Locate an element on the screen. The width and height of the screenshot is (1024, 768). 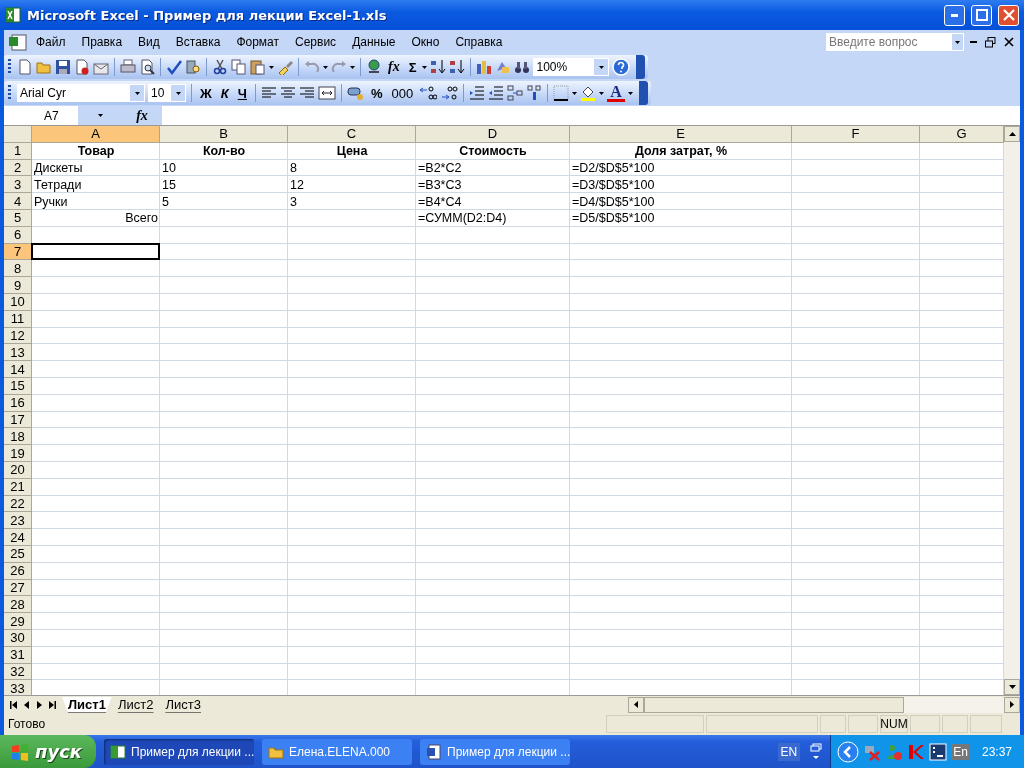
next-sheet-icon is located at coordinates (39, 704).